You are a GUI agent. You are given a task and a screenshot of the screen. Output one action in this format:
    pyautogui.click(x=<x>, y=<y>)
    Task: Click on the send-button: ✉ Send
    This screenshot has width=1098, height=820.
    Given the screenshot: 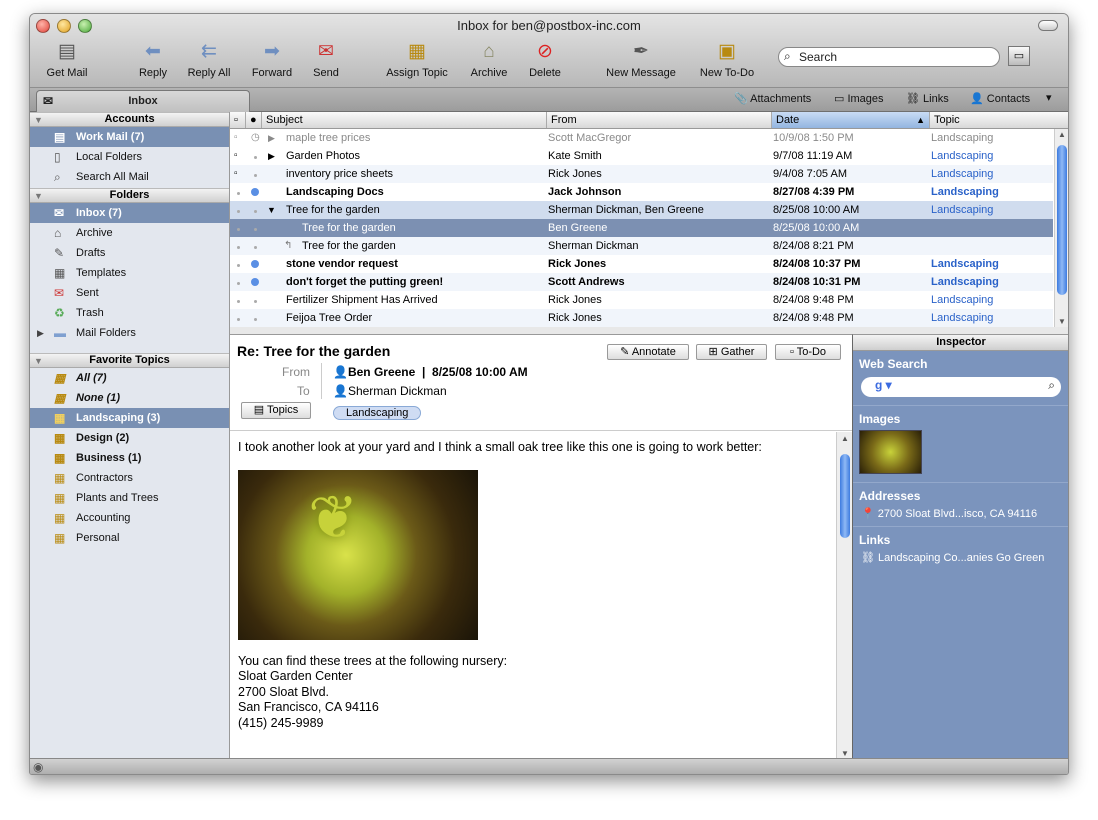 What is the action you would take?
    pyautogui.click(x=326, y=59)
    